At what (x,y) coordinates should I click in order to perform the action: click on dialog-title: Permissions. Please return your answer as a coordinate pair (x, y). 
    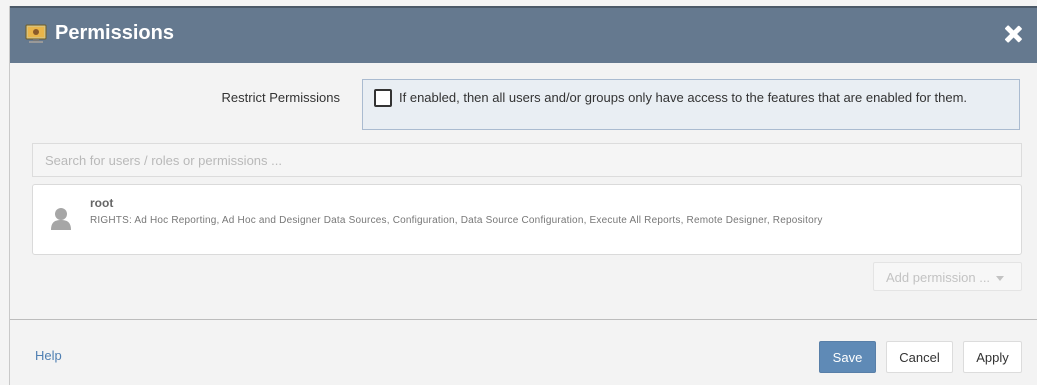
    Looking at the image, I should click on (114, 33).